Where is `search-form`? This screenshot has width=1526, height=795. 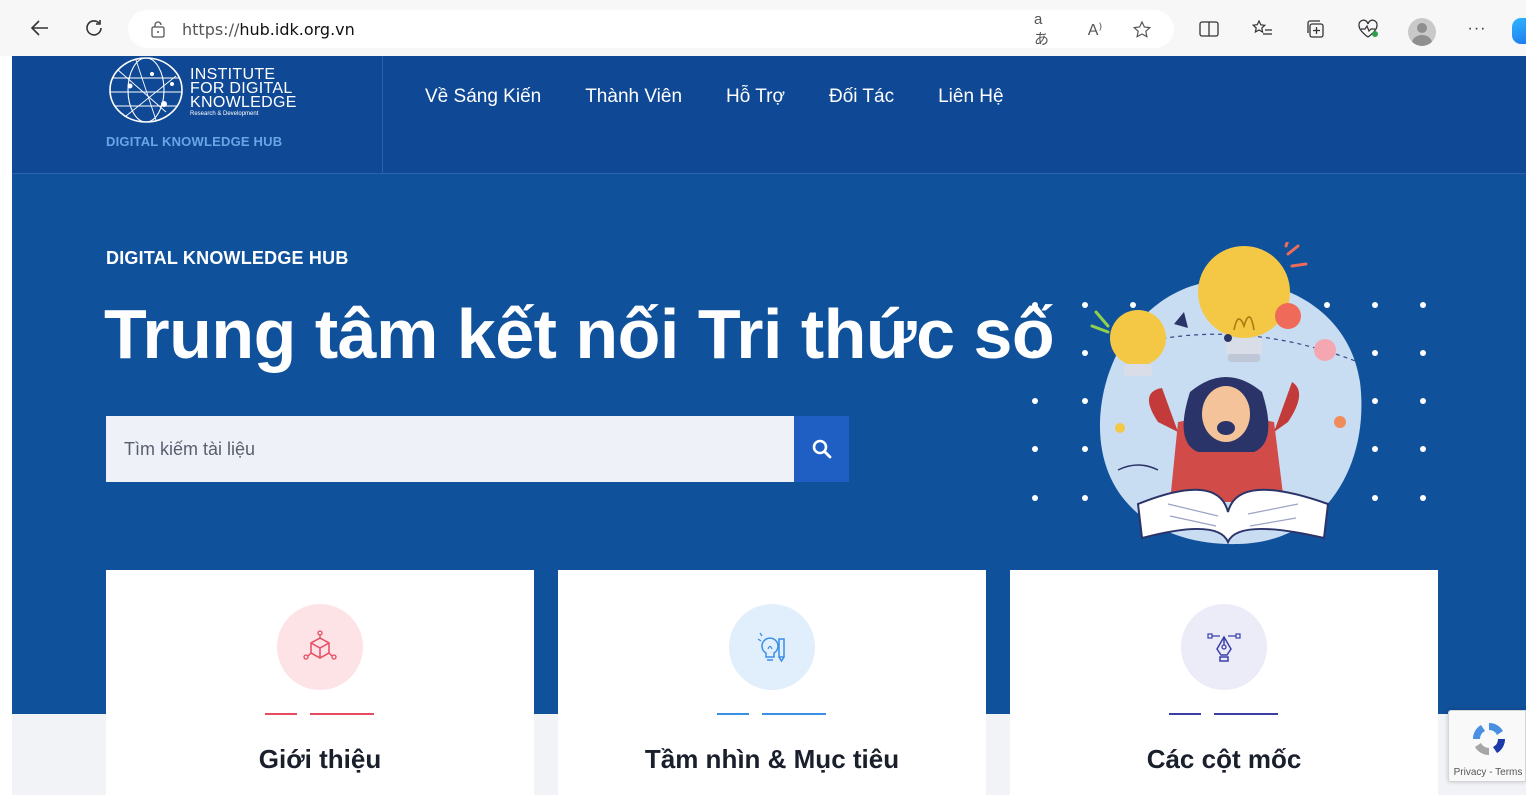 search-form is located at coordinates (477, 449).